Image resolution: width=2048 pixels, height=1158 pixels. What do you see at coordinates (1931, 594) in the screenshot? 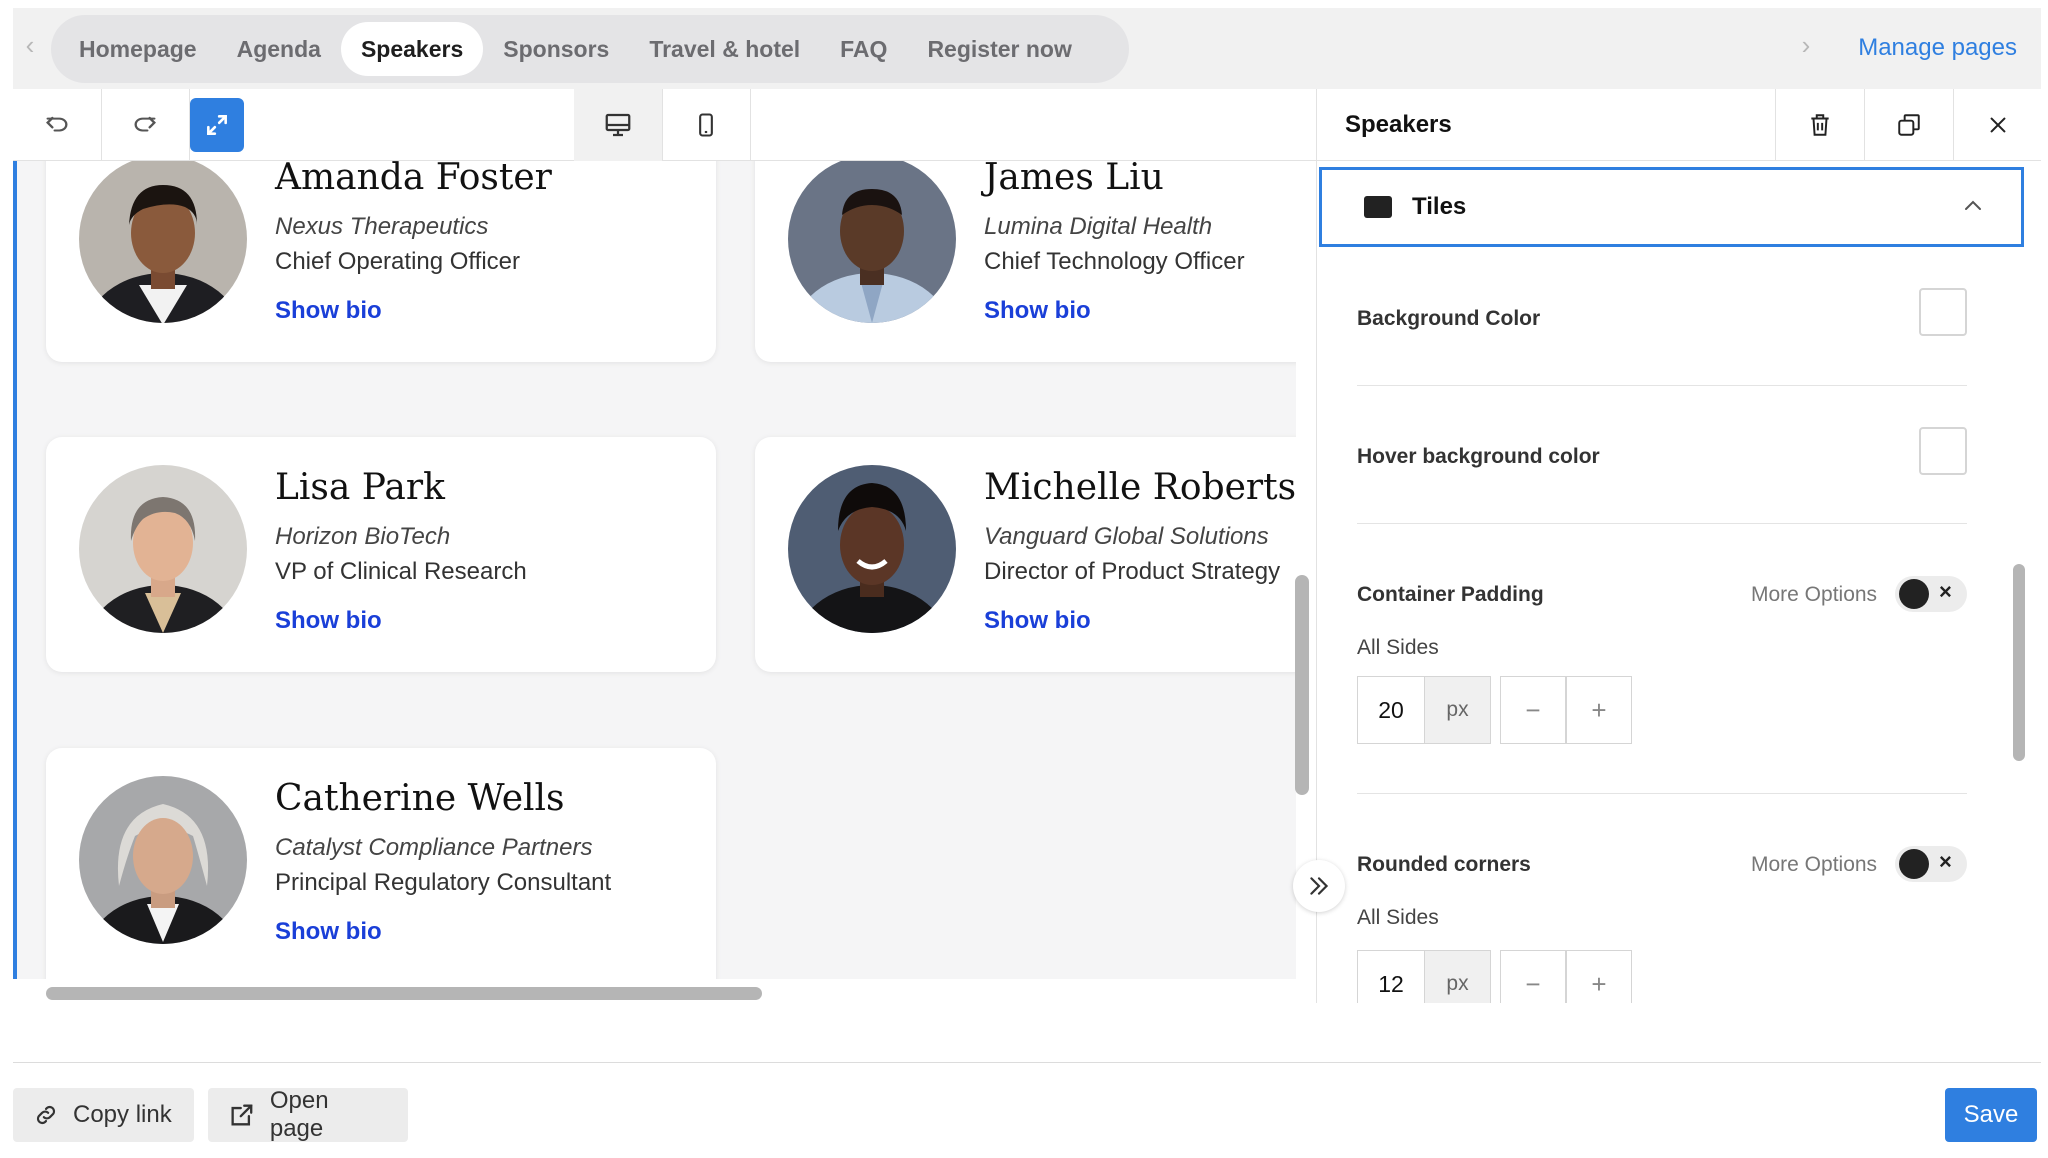
I see `padding-more-options-toggle: ×` at bounding box center [1931, 594].